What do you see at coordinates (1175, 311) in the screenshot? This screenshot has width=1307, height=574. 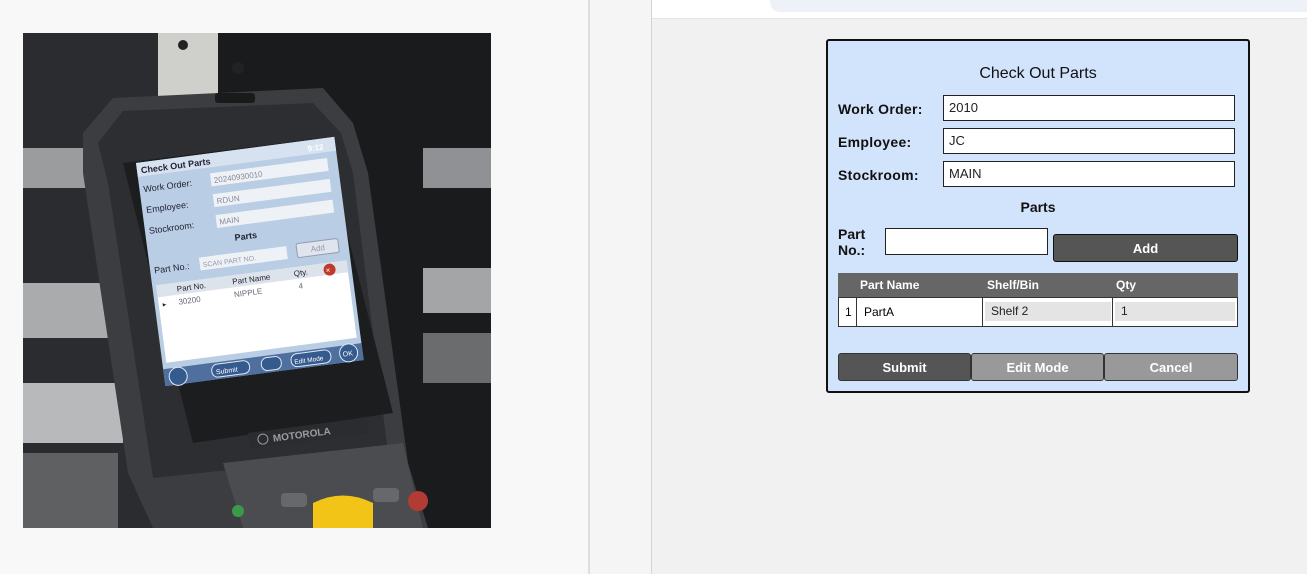 I see `row-qty: 1` at bounding box center [1175, 311].